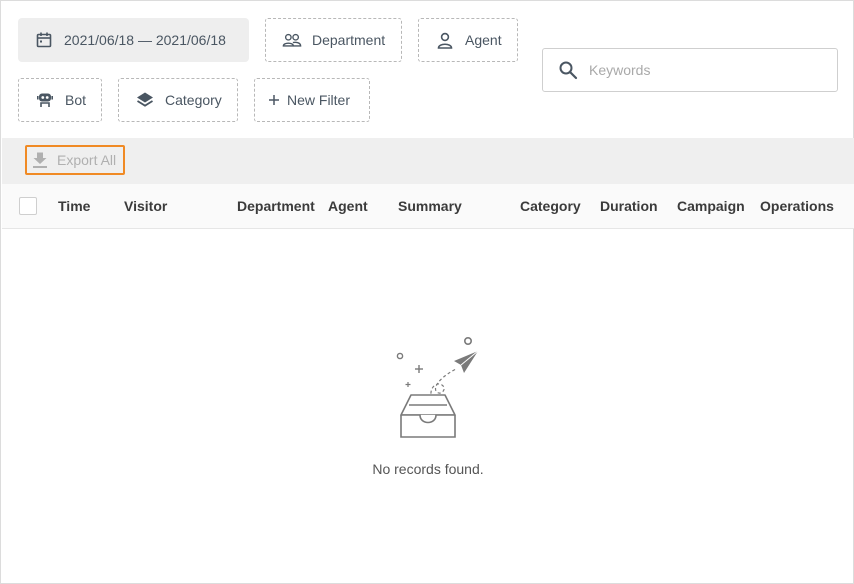 The image size is (854, 584). I want to click on category-filter: Category, so click(178, 100).